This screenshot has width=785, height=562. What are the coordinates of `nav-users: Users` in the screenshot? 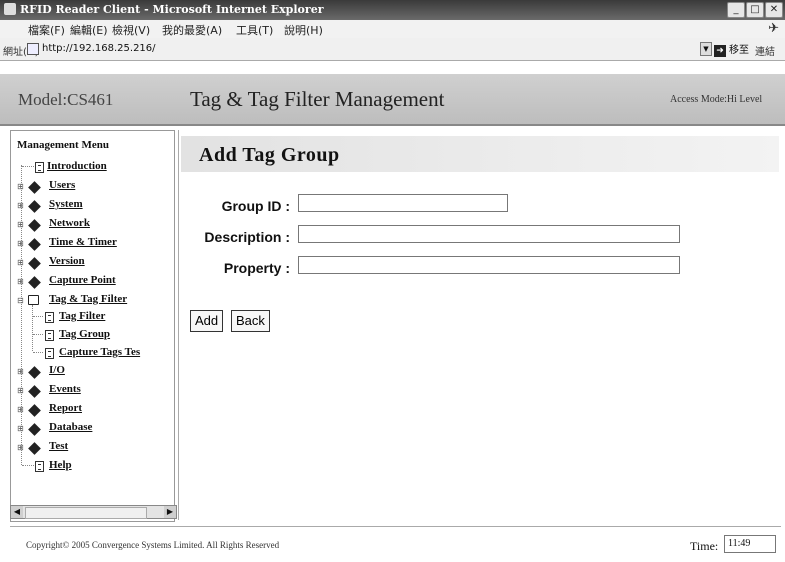 It's located at (62, 185).